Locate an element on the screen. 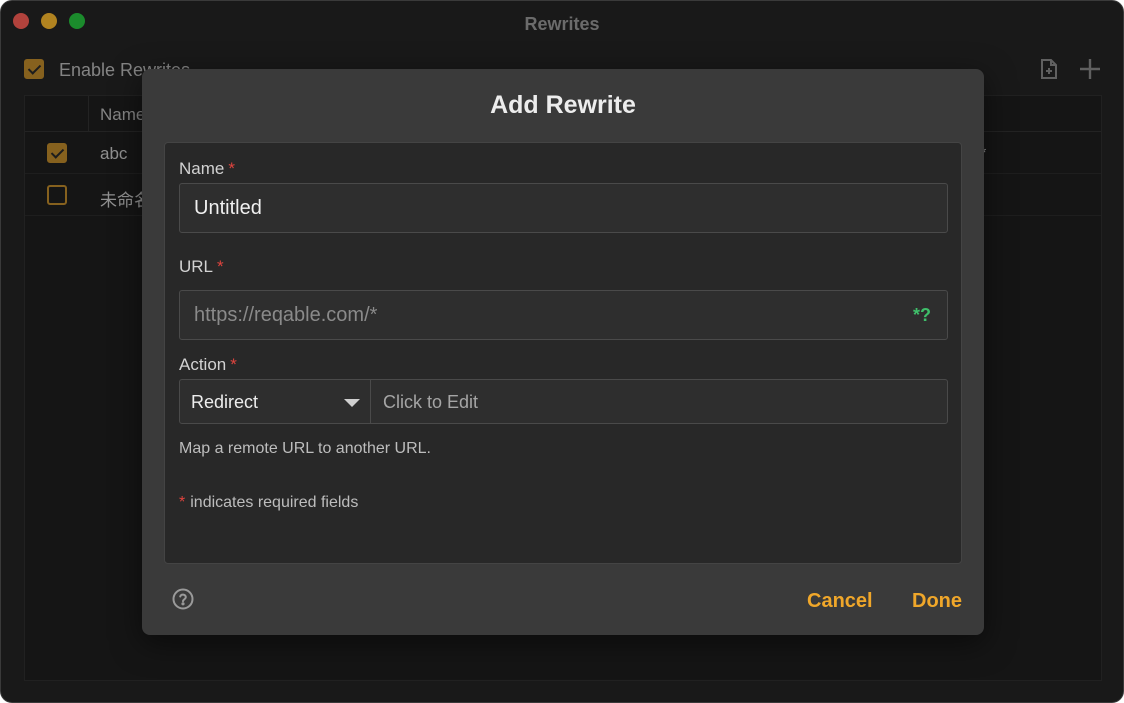 The image size is (1124, 703). dialog-title: Add Rewrite is located at coordinates (563, 105).